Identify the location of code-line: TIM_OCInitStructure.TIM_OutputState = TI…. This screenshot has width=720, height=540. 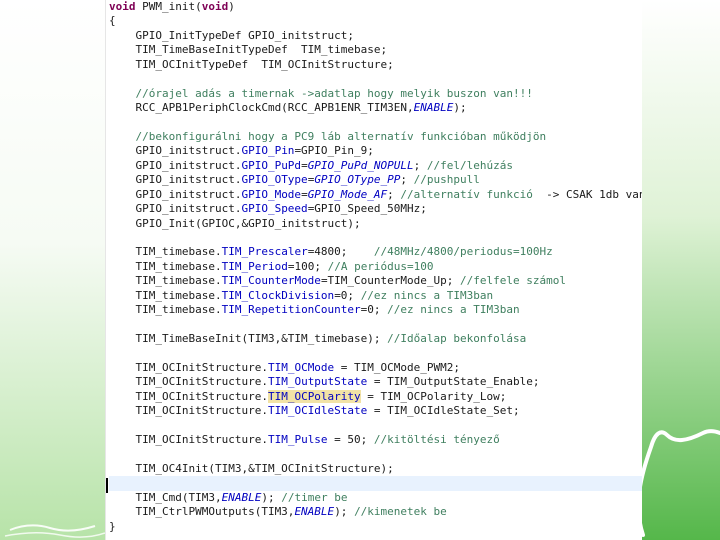
(375, 382).